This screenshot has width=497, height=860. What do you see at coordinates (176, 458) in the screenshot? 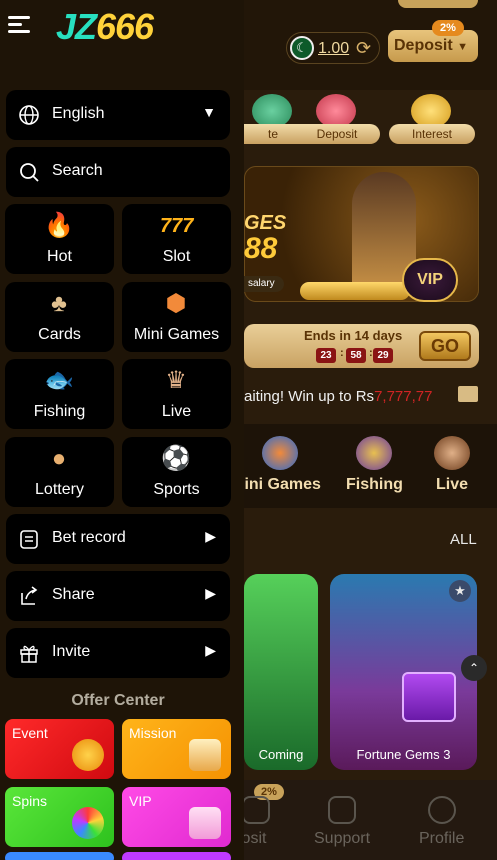
I see `soccer-ball-icon: ⚽` at bounding box center [176, 458].